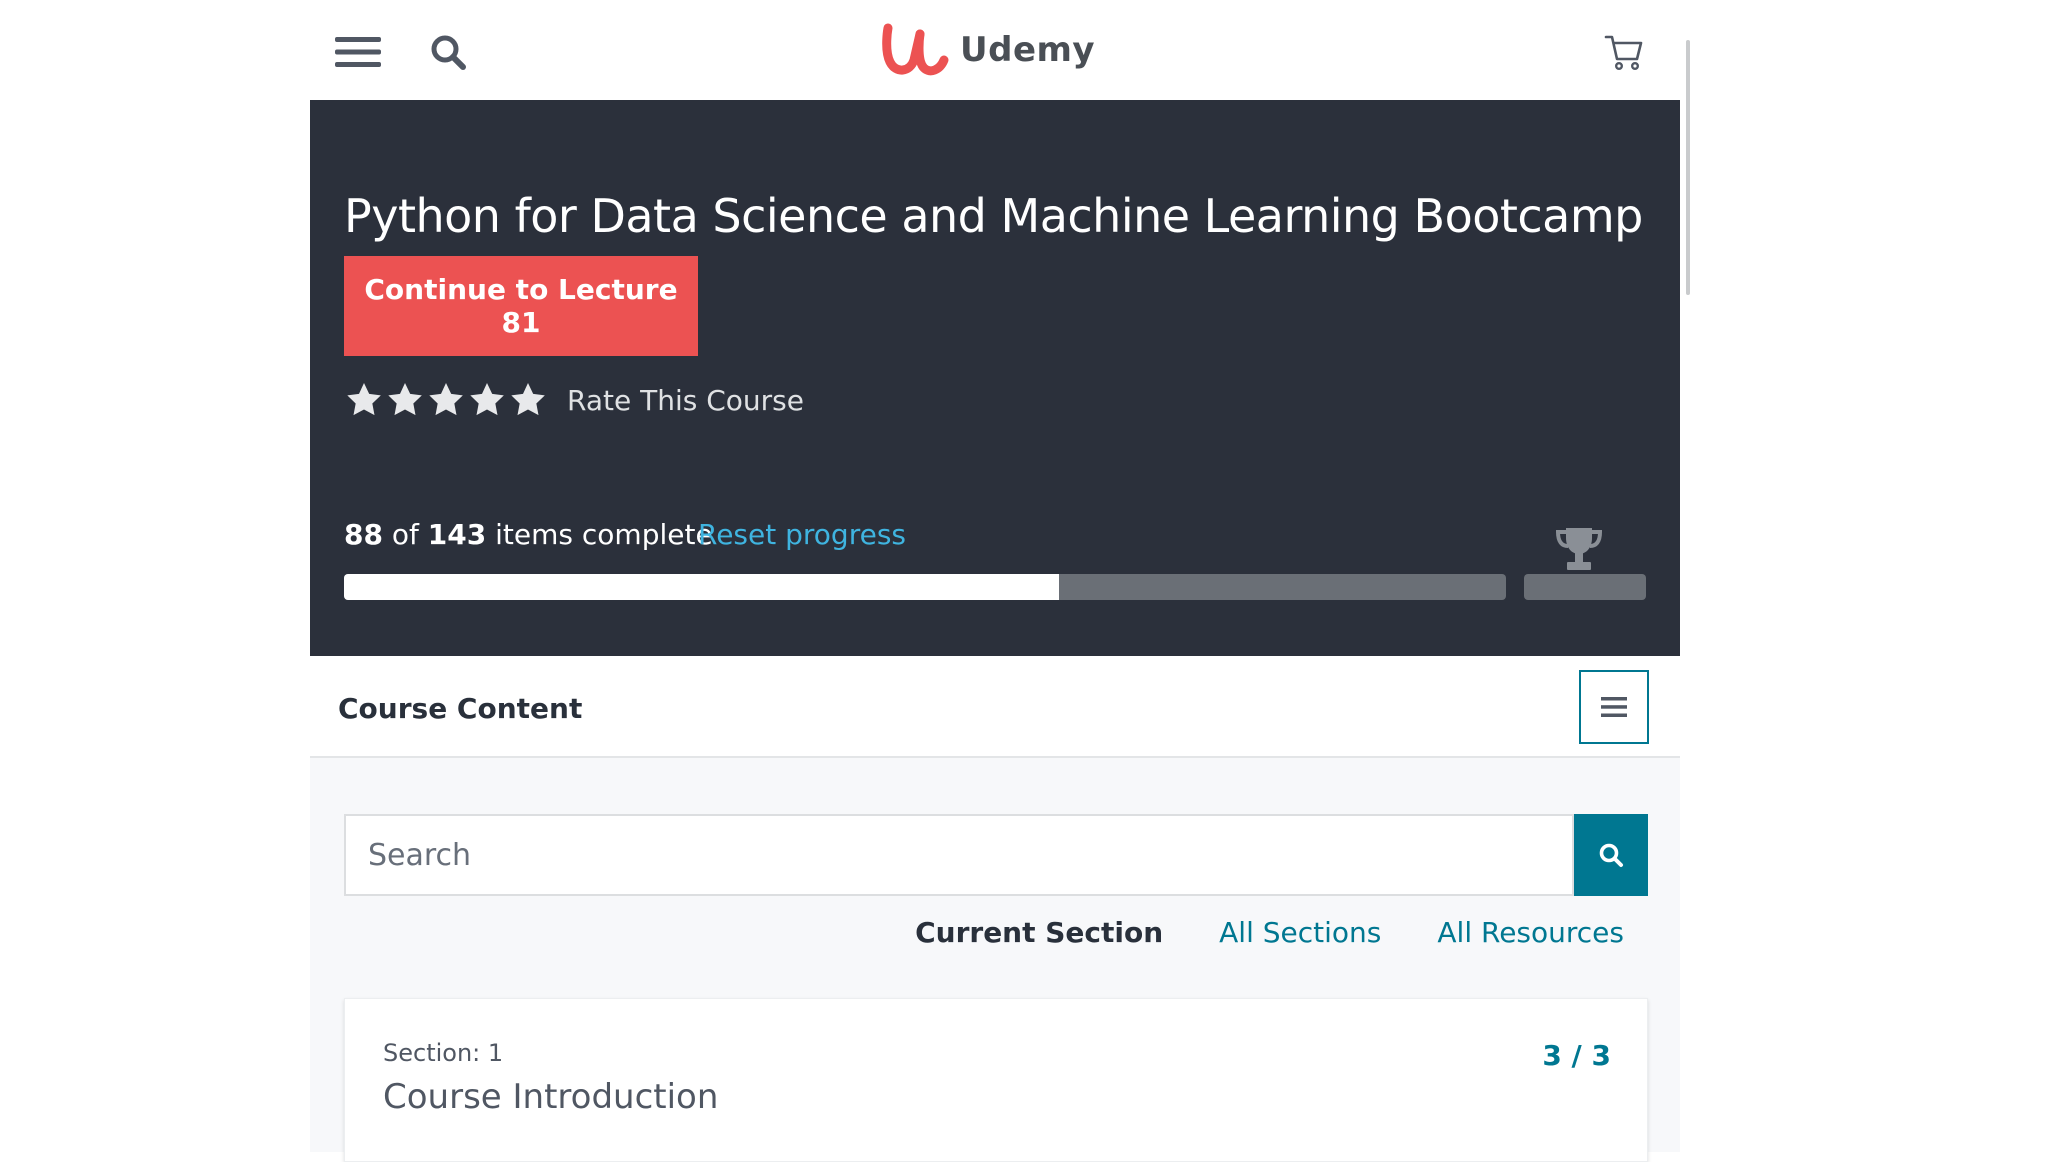 Image resolution: width=2048 pixels, height=1162 pixels. Describe the element at coordinates (460, 708) in the screenshot. I see `course-content-title: Course Content` at that location.